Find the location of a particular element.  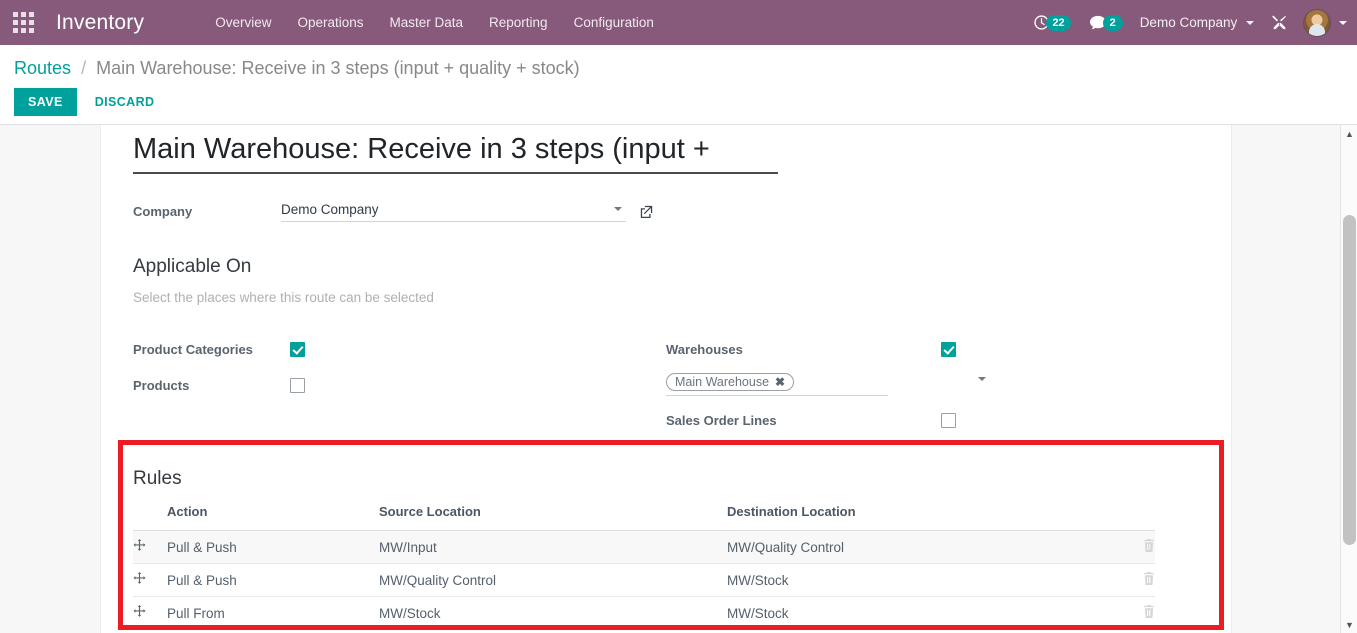

table-row: Pull From MW/Stock MW/Stock is located at coordinates (644, 613).